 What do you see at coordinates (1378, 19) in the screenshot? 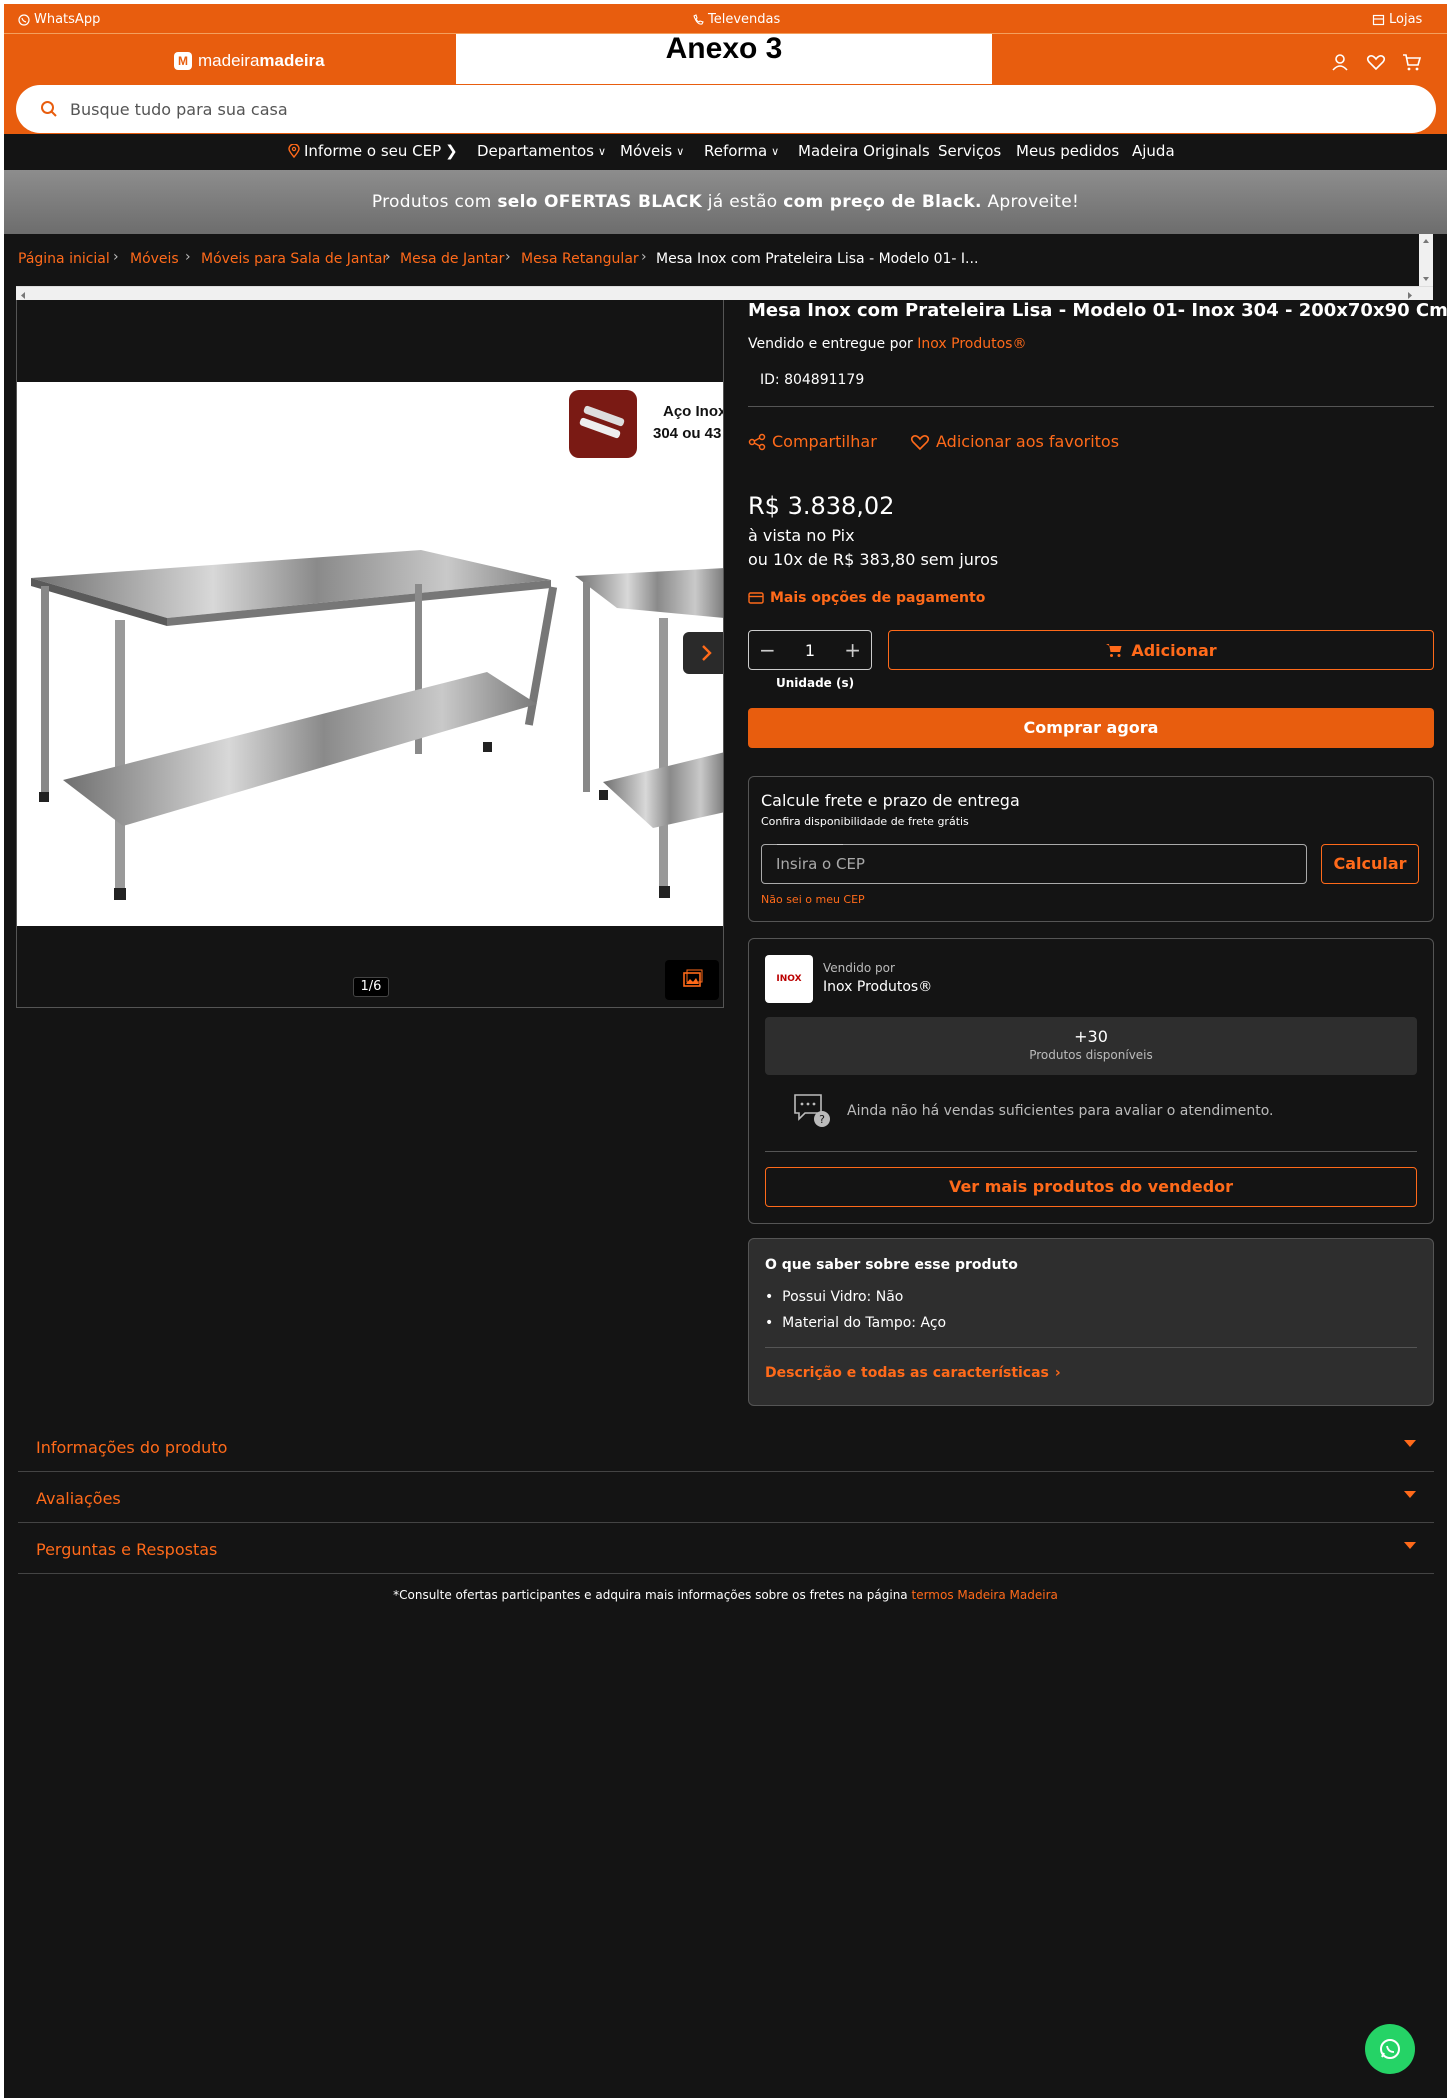
I see `store-icon` at bounding box center [1378, 19].